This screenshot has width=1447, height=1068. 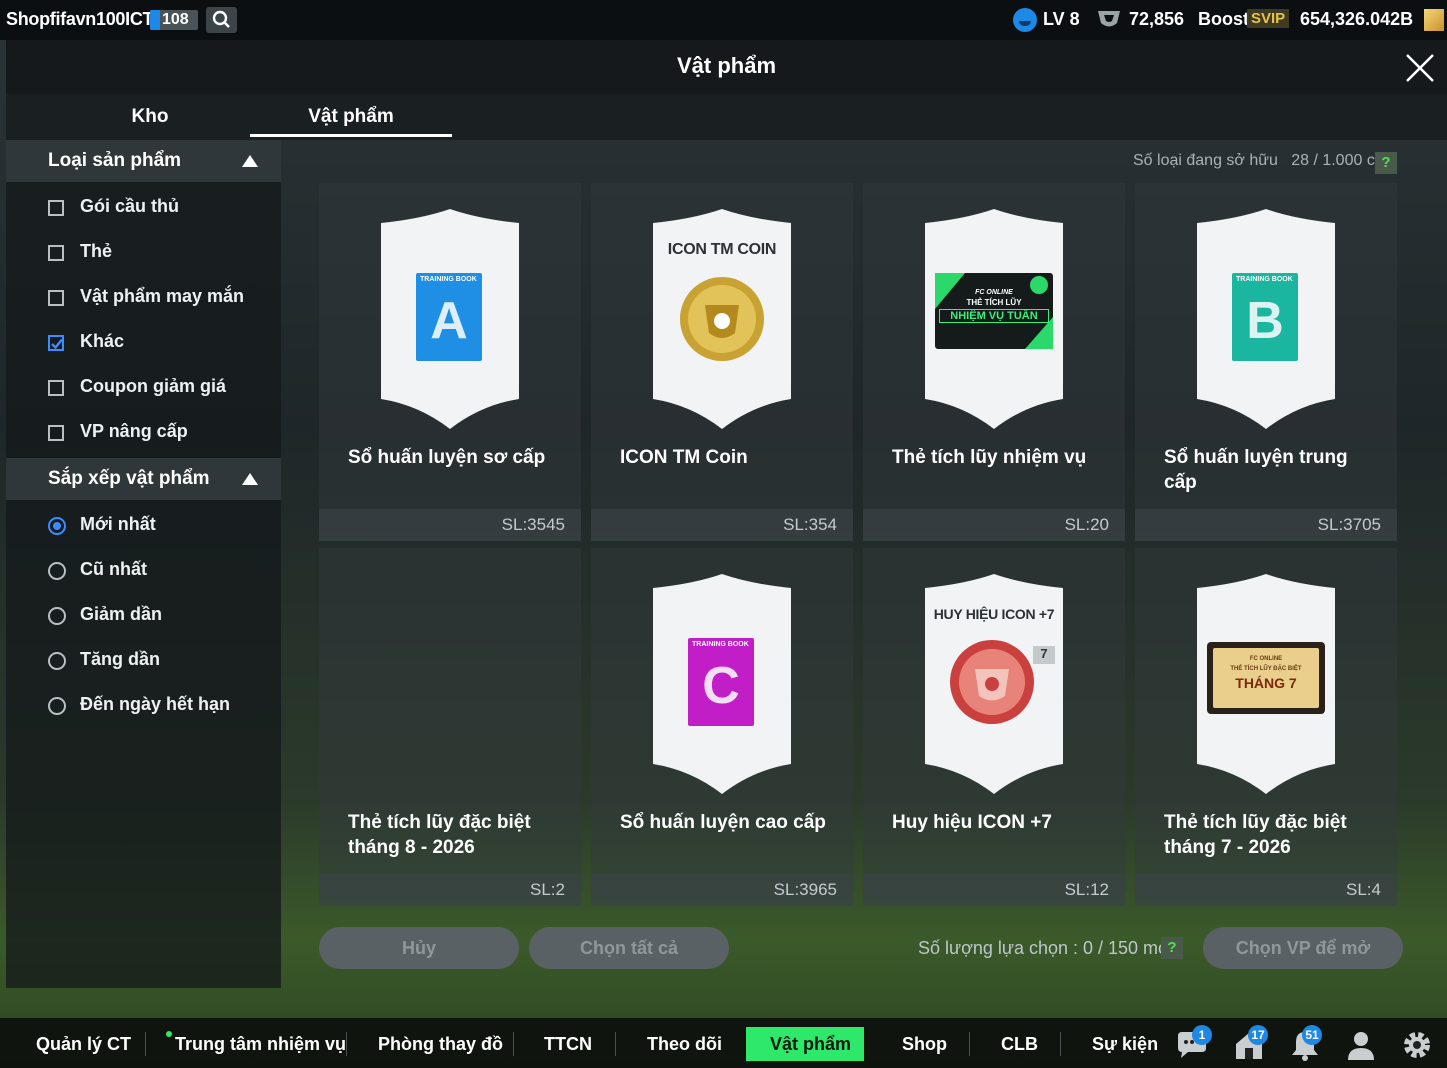 What do you see at coordinates (121, 614) in the screenshot?
I see `sort-label: Giảm dần` at bounding box center [121, 614].